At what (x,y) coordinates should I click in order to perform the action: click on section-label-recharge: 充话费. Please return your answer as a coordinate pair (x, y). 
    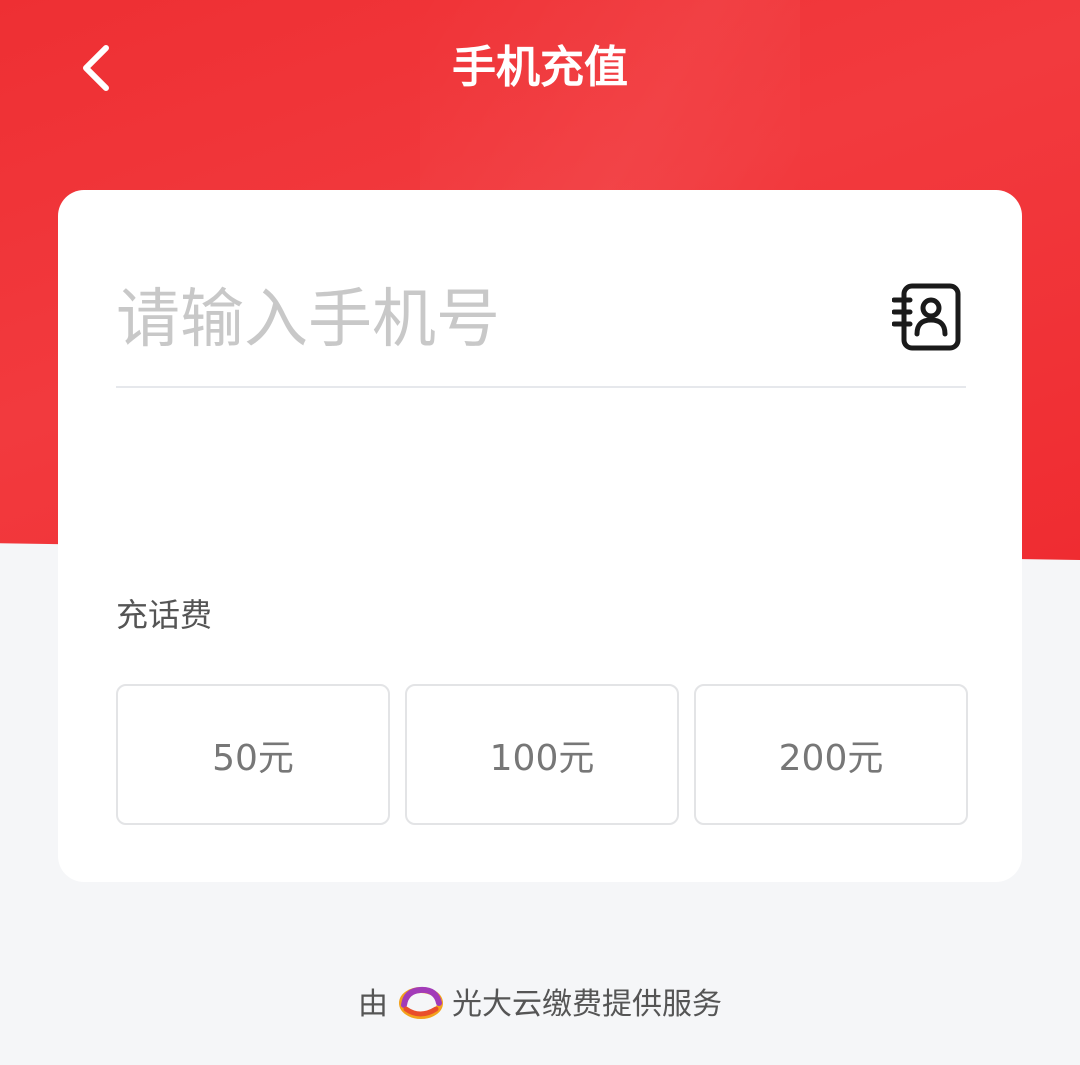
    Looking at the image, I should click on (164, 615).